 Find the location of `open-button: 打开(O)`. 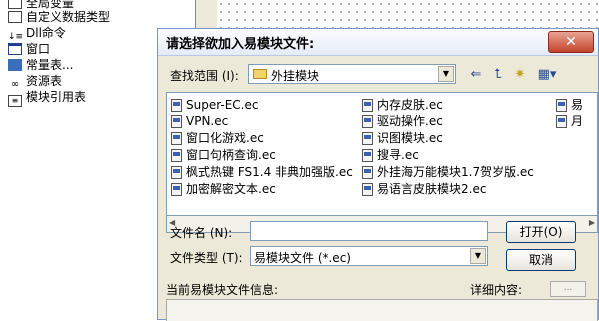

open-button: 打开(O) is located at coordinates (541, 232).